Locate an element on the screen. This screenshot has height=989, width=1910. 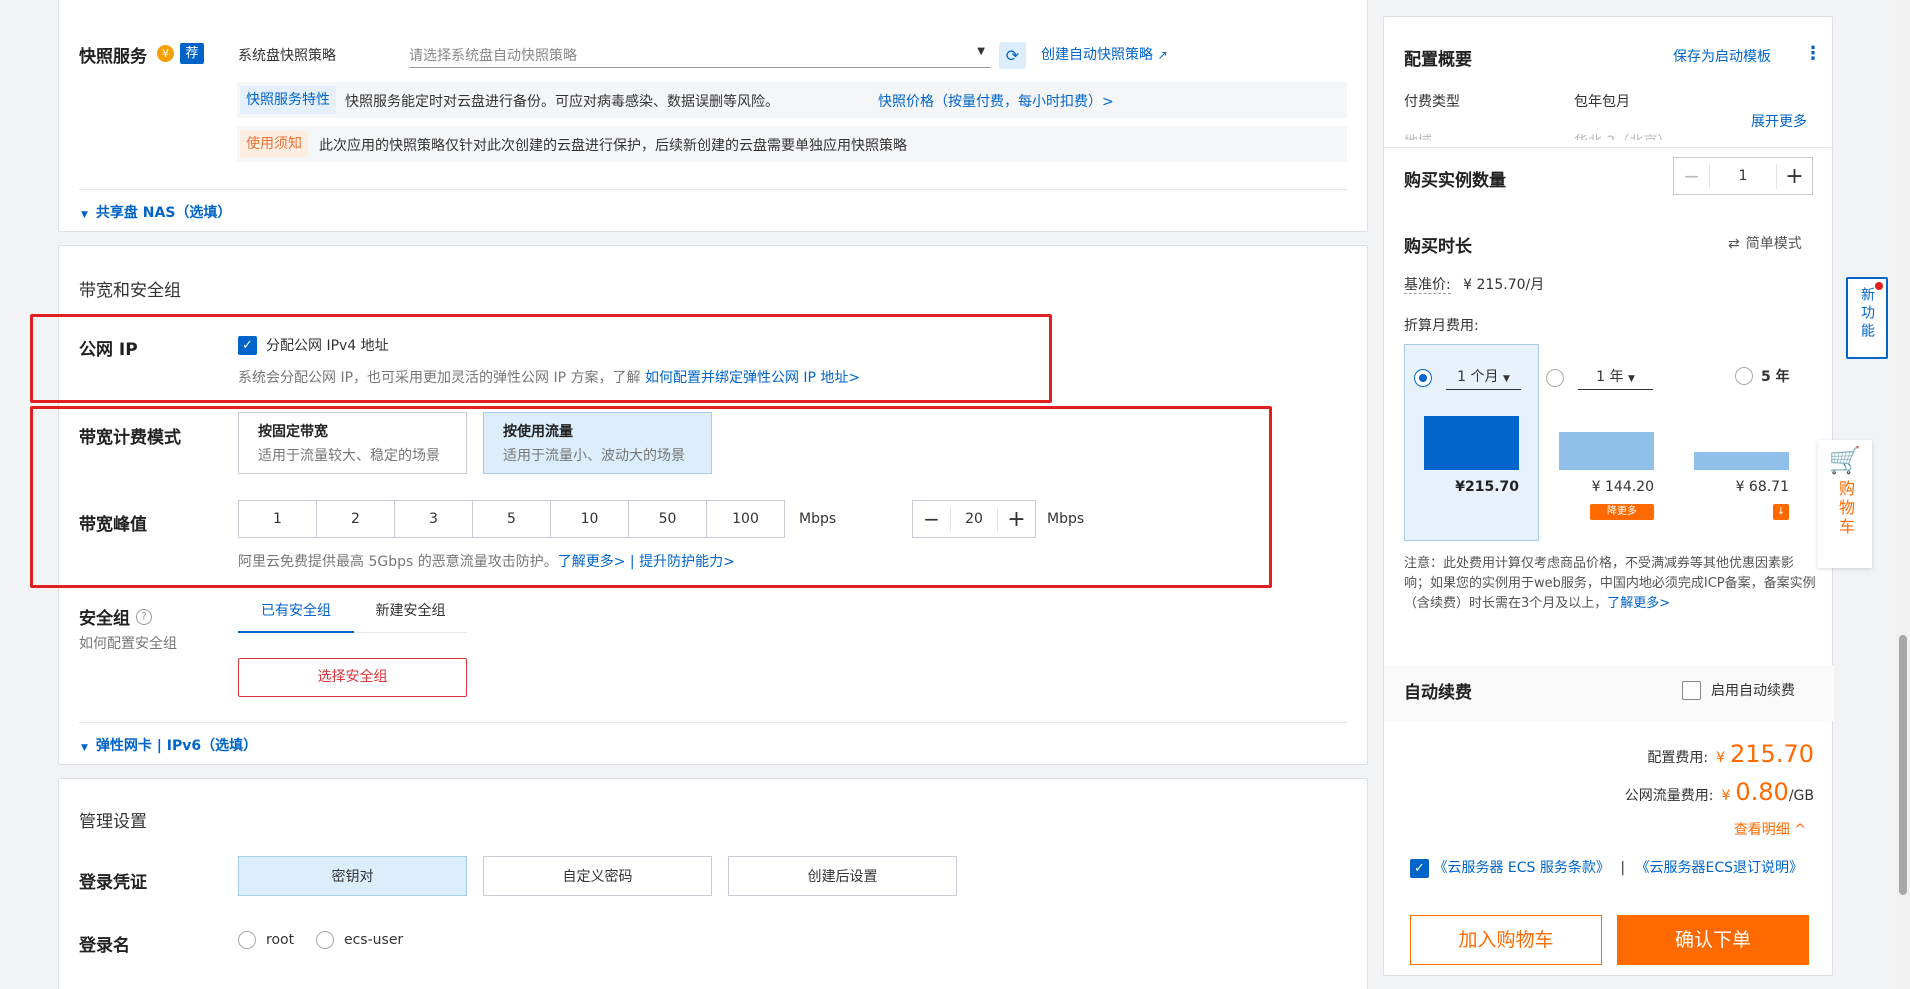
config-fee-label: 配置费用: is located at coordinates (1678, 758).